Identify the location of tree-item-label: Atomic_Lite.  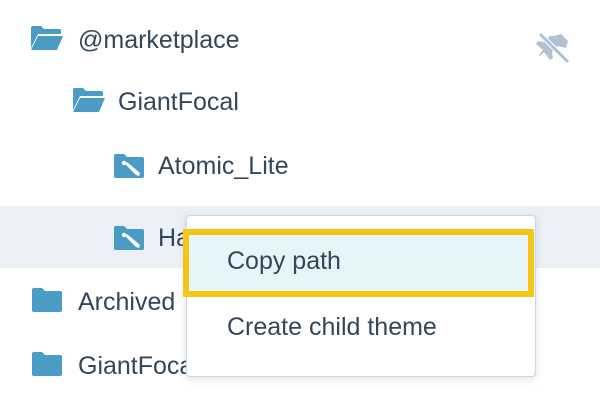
(223, 166).